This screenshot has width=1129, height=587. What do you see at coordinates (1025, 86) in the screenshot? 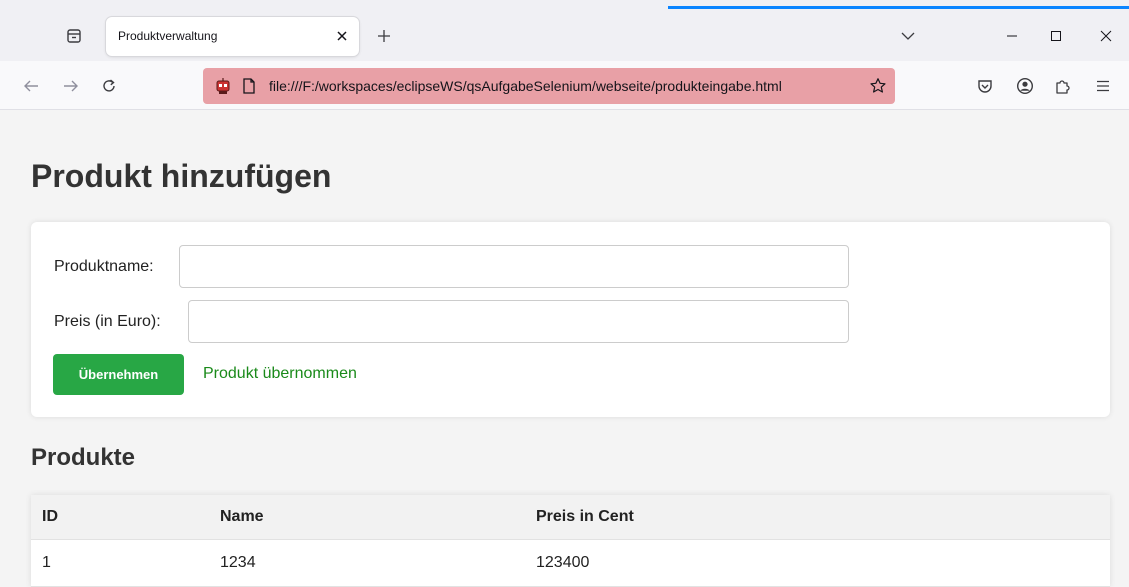
I see `account-icon` at bounding box center [1025, 86].